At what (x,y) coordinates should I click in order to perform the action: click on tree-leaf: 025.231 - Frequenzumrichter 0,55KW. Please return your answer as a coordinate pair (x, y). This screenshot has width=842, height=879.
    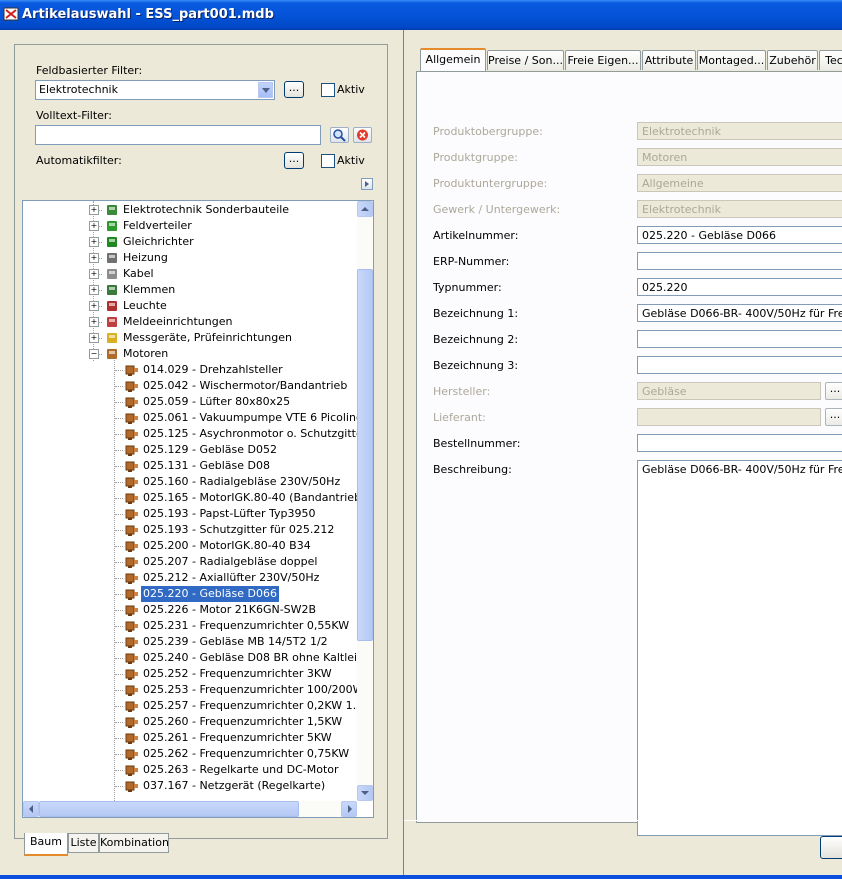
    Looking at the image, I should click on (190, 626).